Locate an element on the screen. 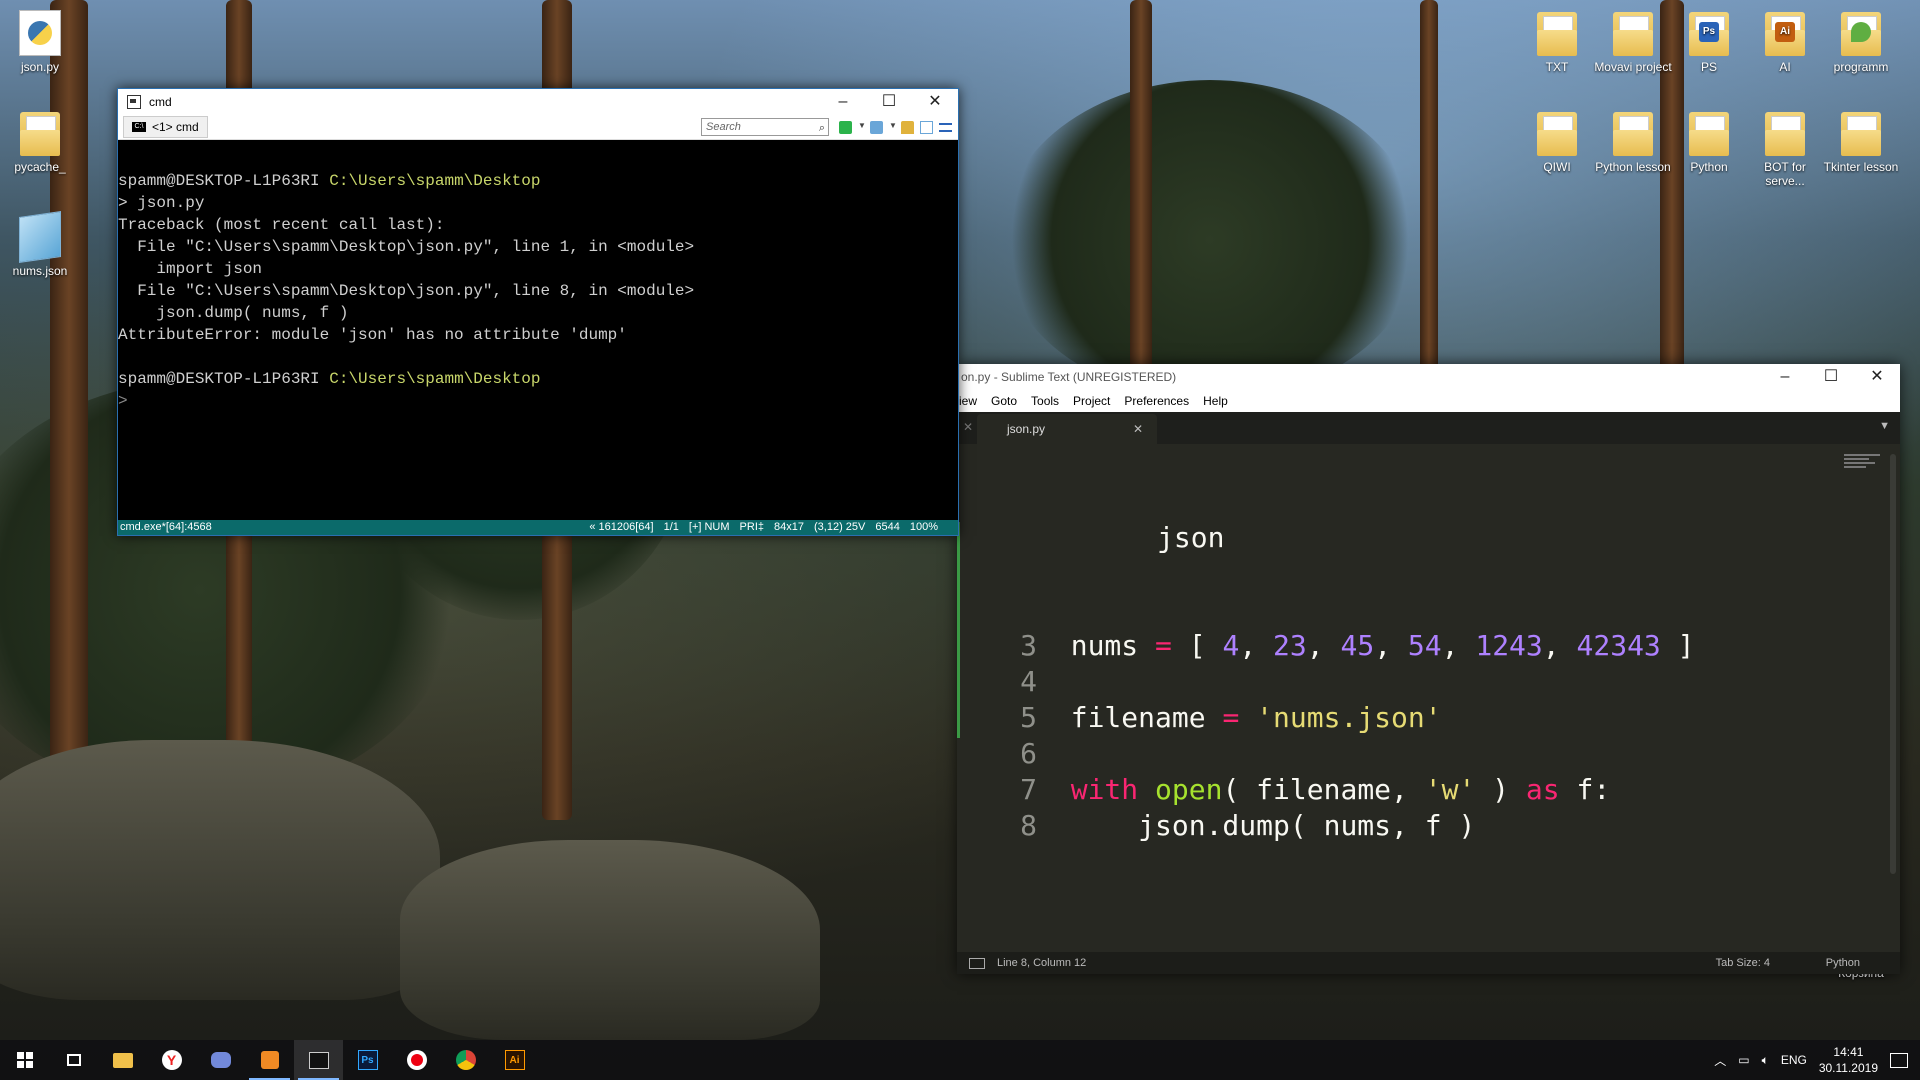  taskbar-chrome is located at coordinates (465, 1060).